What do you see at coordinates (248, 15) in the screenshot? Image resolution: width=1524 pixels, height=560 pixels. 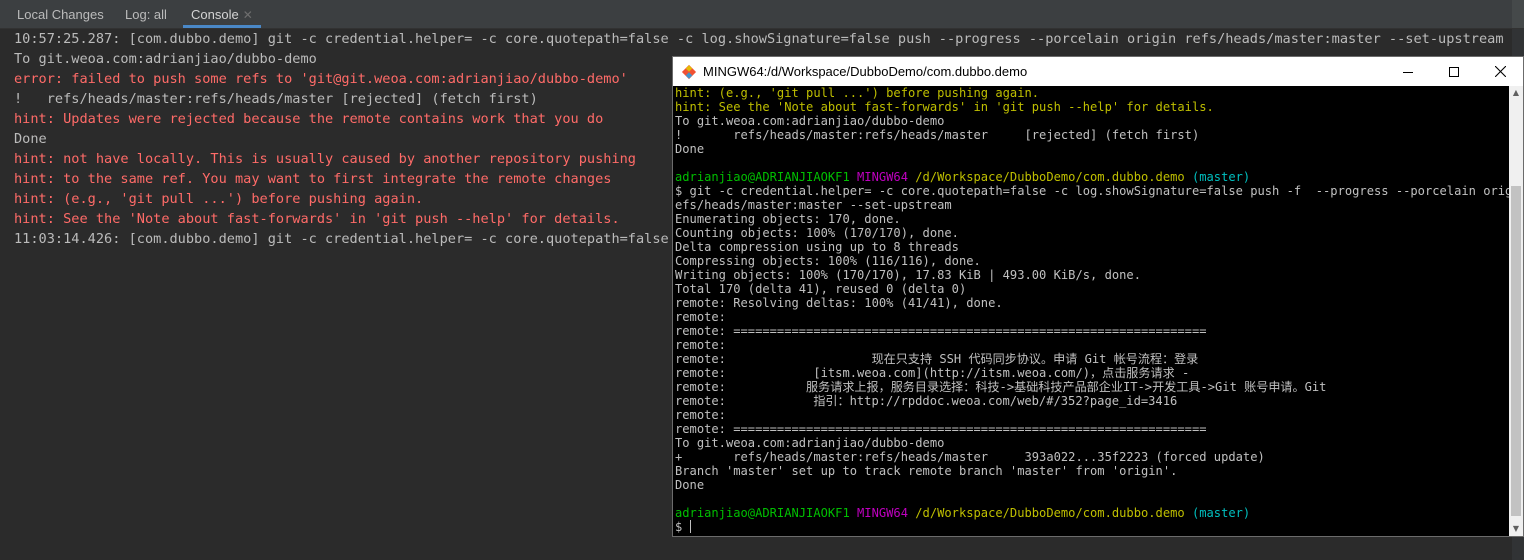 I see `tab-close-icon: ✕` at bounding box center [248, 15].